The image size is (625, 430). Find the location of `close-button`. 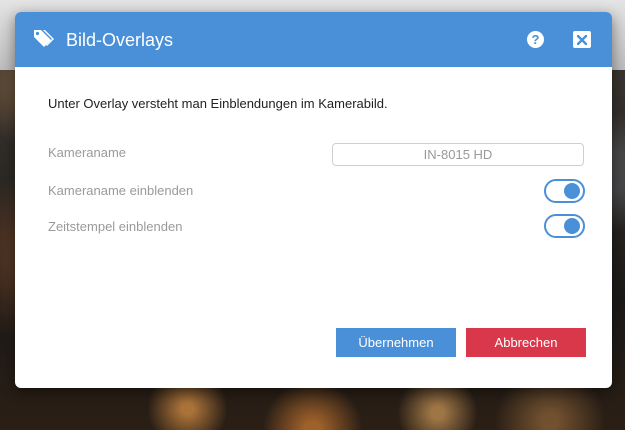

close-button is located at coordinates (582, 39).